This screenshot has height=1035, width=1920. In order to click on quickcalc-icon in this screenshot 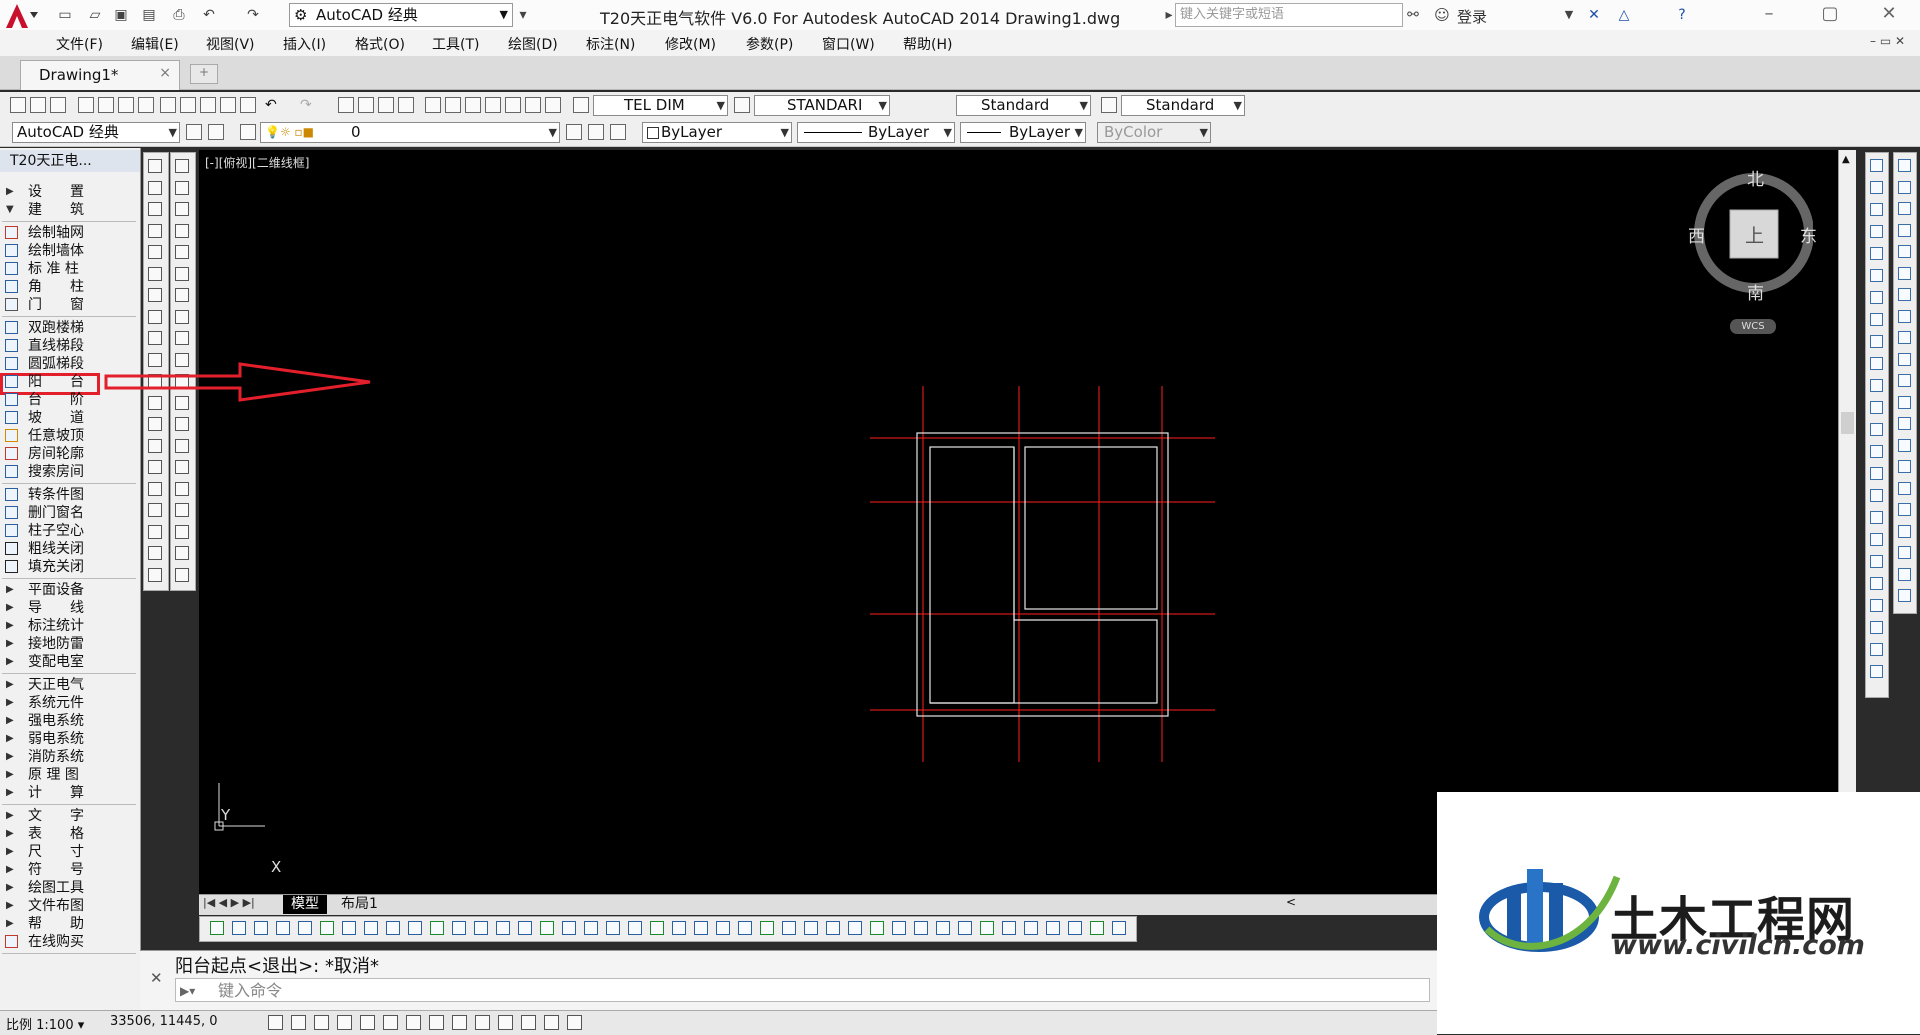, I will do `click(533, 105)`.